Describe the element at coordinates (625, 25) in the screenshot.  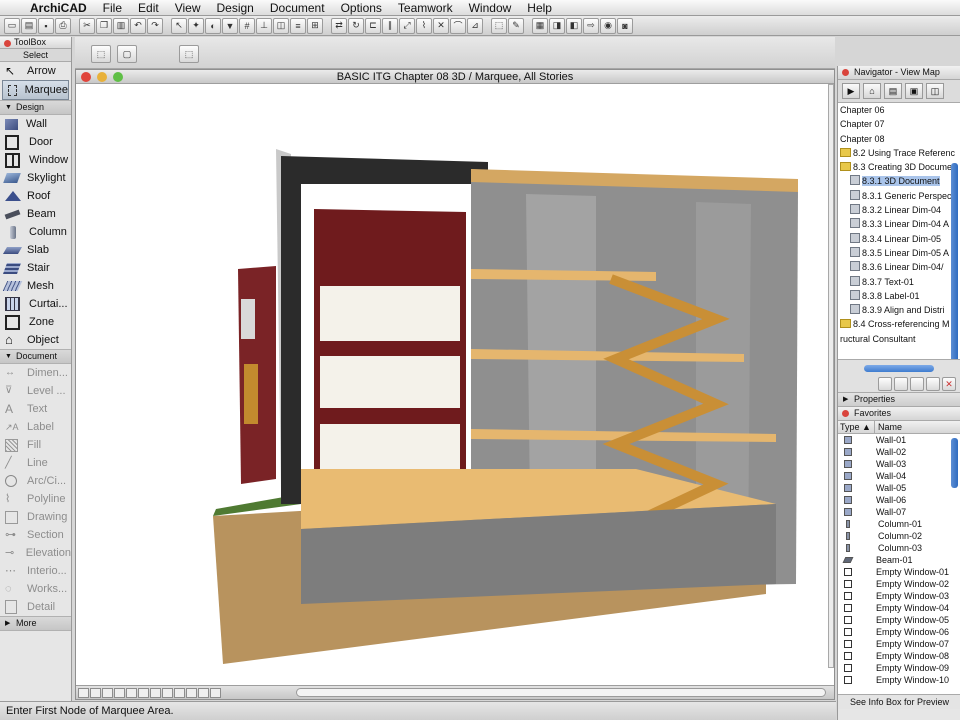
I see `camera-icon: ◙` at that location.